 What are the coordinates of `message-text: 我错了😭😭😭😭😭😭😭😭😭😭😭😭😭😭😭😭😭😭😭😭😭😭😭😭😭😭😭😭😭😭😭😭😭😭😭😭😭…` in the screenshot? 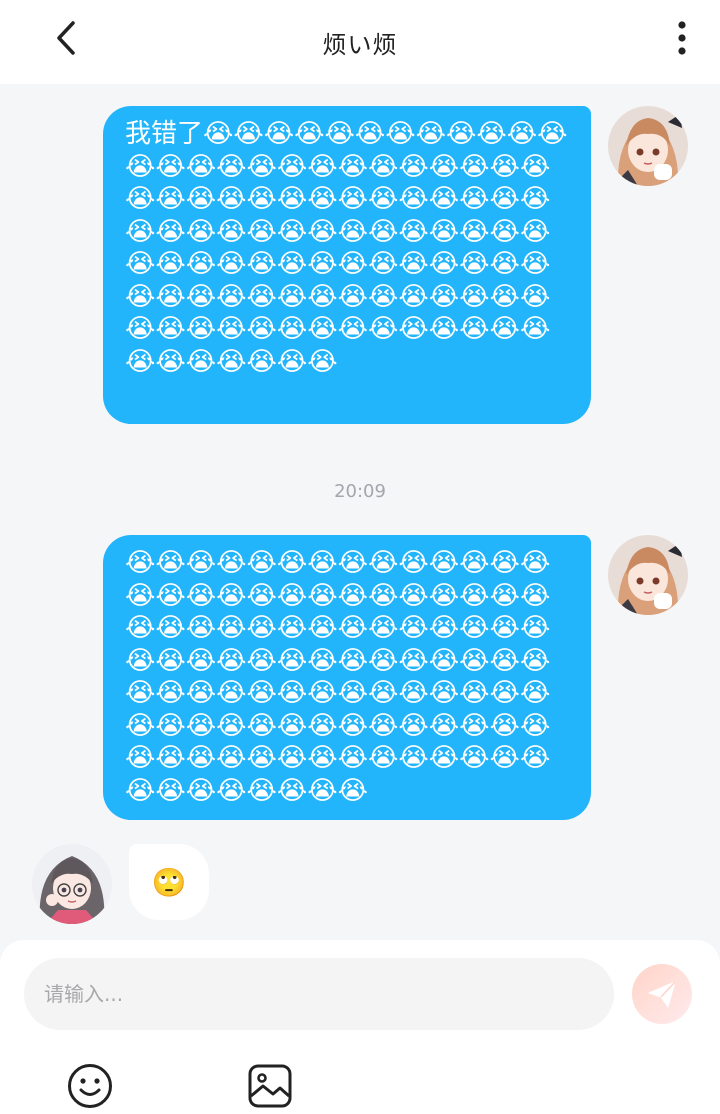 It's located at (346, 248).